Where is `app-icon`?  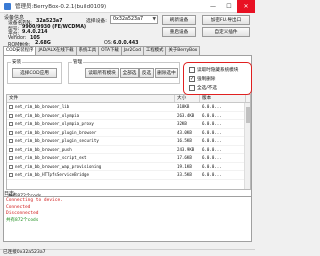
app-icon is located at coordinates (7, 6).